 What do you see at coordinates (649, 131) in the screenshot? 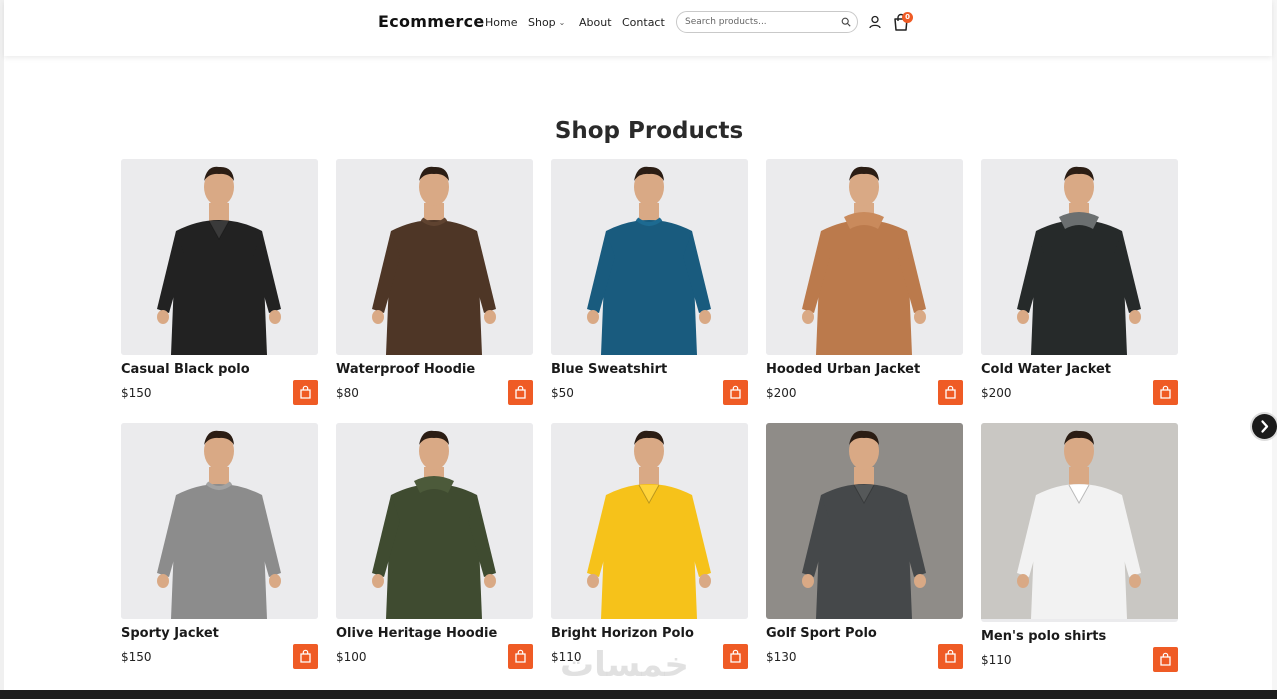
I see `page-title: Shop Products` at bounding box center [649, 131].